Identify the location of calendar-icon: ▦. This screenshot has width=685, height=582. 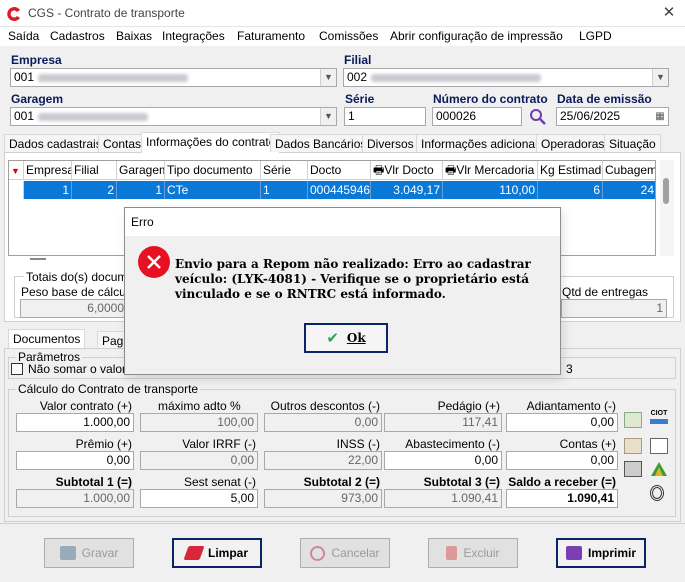
(660, 116).